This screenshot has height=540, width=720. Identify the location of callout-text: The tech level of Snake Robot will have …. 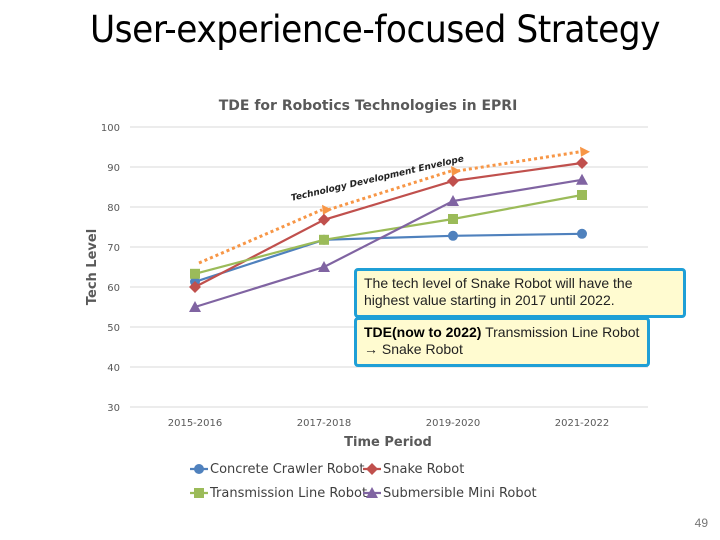
(498, 291).